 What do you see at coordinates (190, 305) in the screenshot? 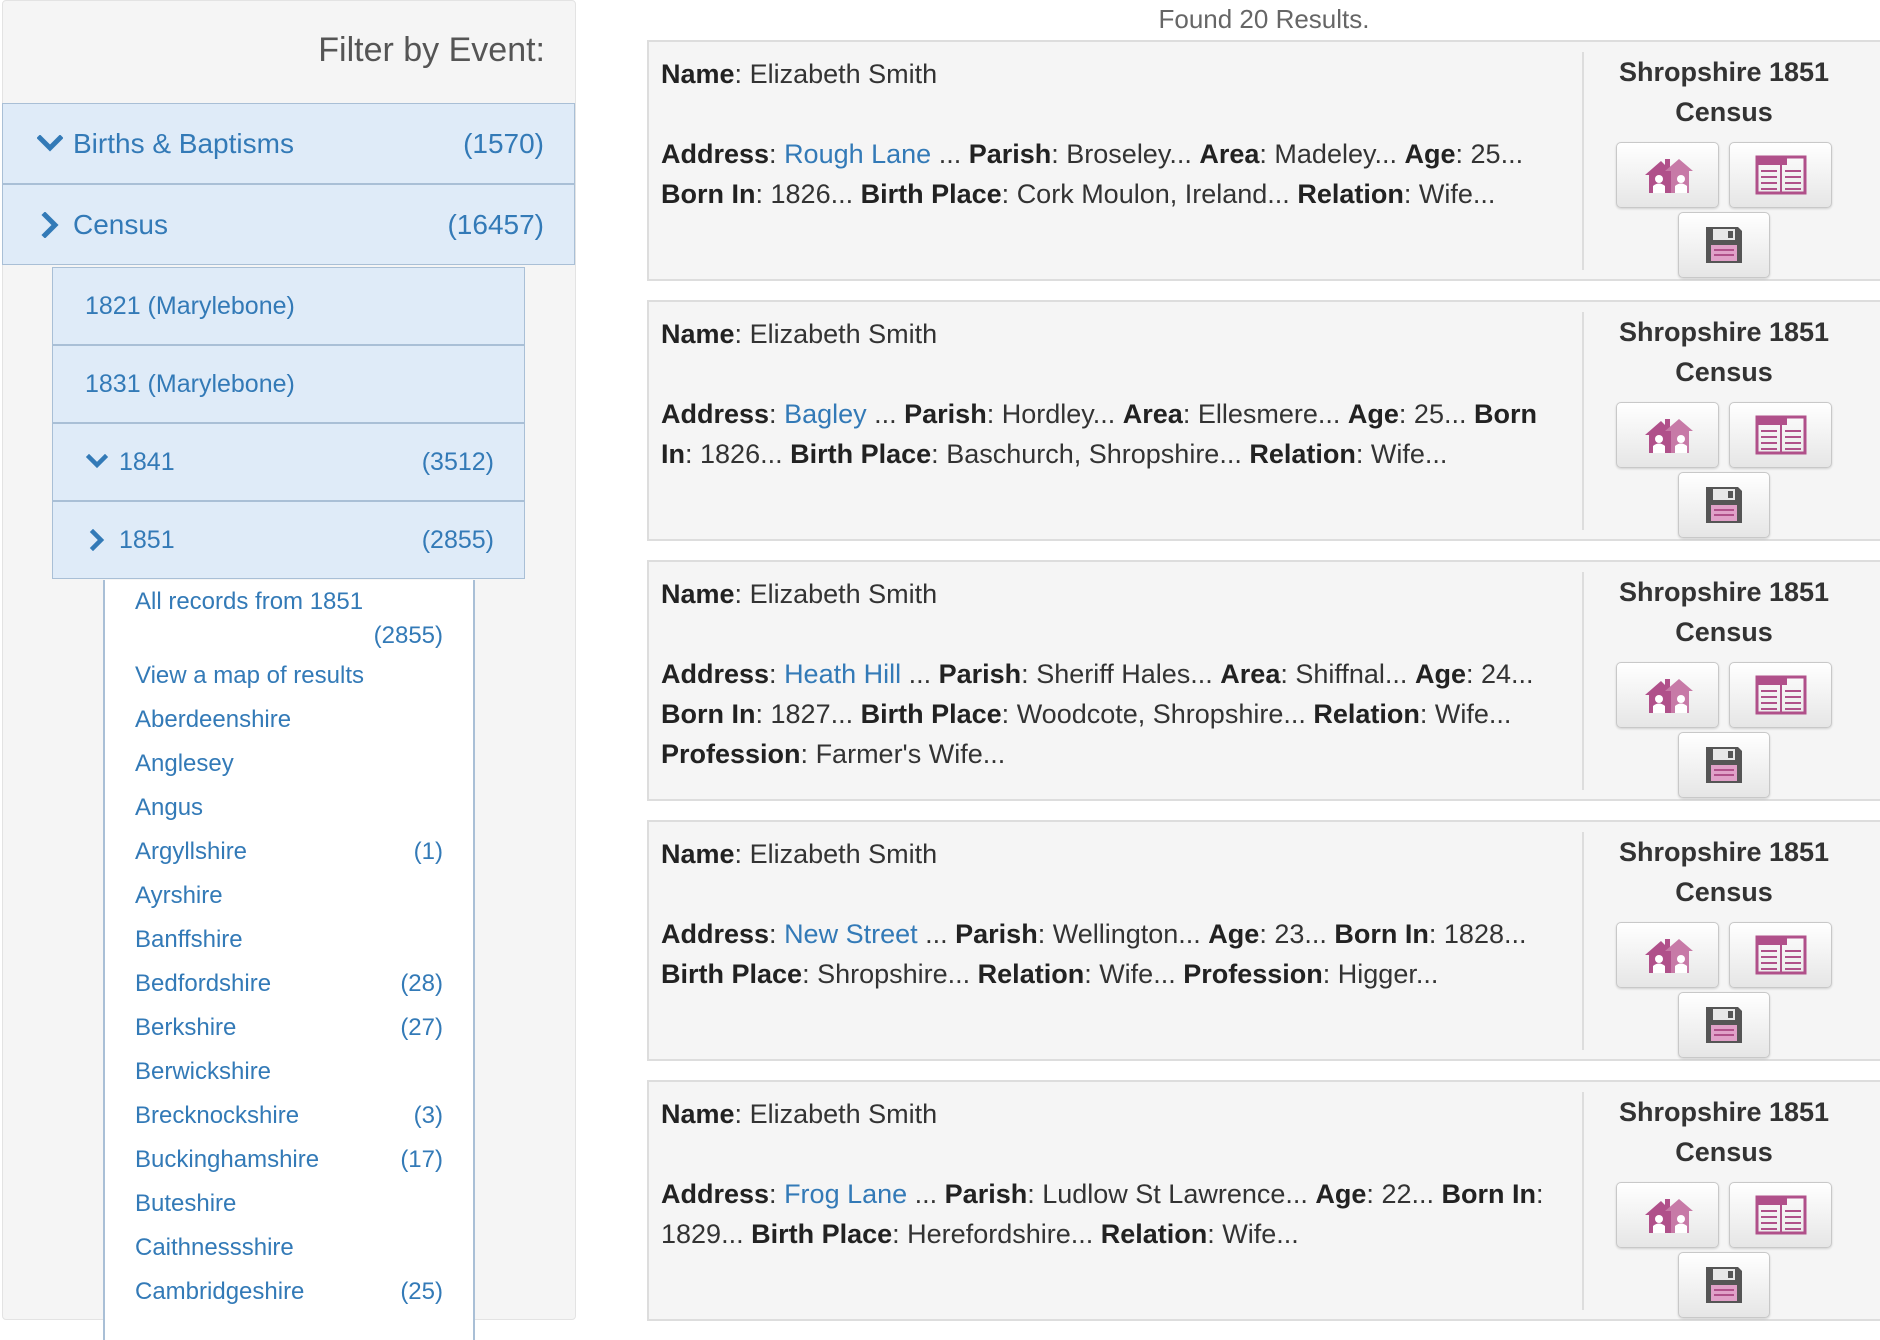
I see `census-label: 1821 (Marylebone)` at bounding box center [190, 305].